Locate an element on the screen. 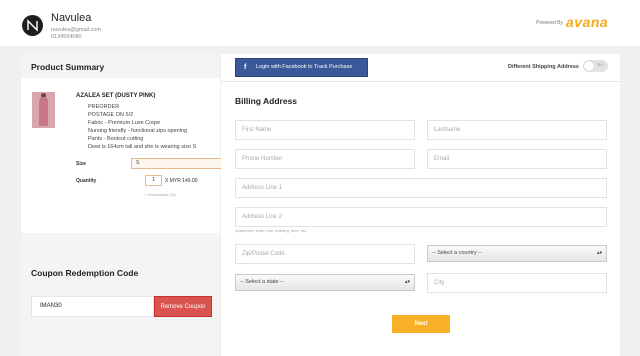 The image size is (640, 356). product-desc-line: PREORDER is located at coordinates (104, 107).